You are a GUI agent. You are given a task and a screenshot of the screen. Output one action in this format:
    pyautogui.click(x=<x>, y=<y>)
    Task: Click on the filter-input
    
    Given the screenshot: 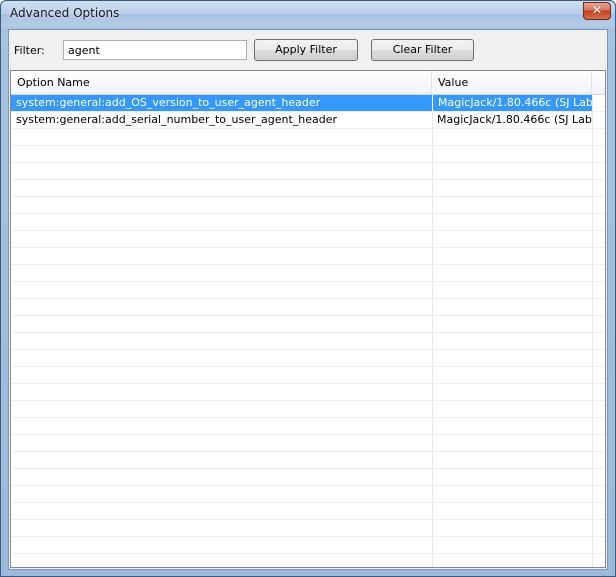 What is the action you would take?
    pyautogui.click(x=155, y=50)
    